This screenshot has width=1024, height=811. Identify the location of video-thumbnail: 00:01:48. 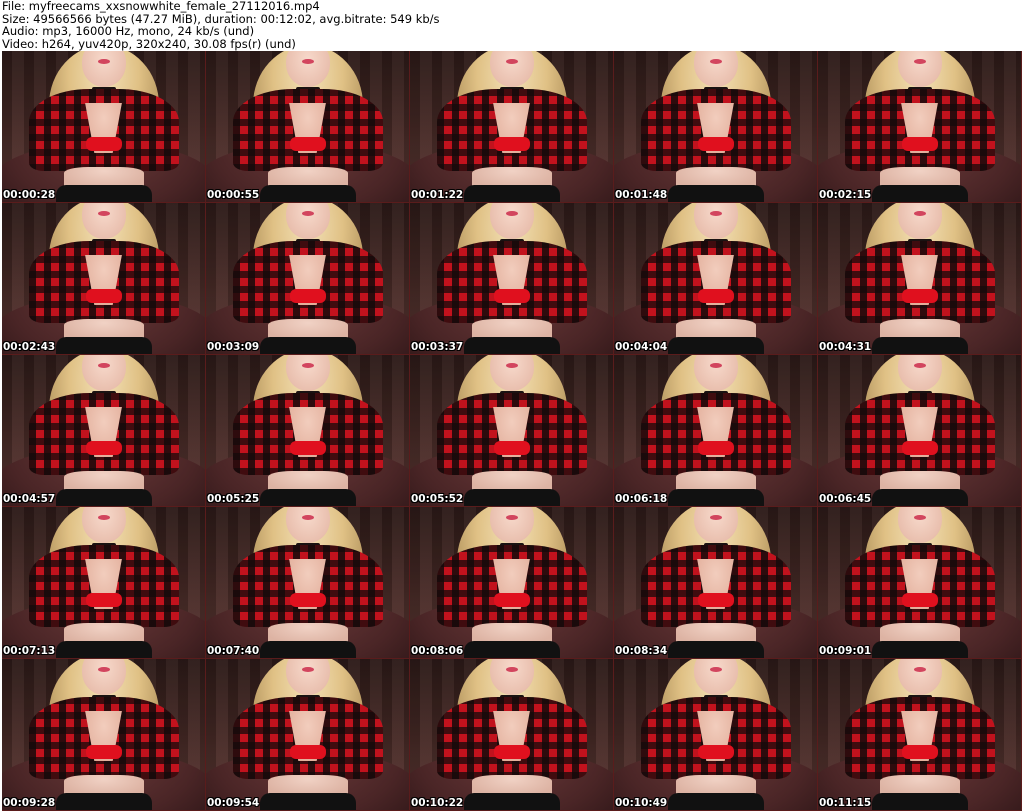
(716, 127).